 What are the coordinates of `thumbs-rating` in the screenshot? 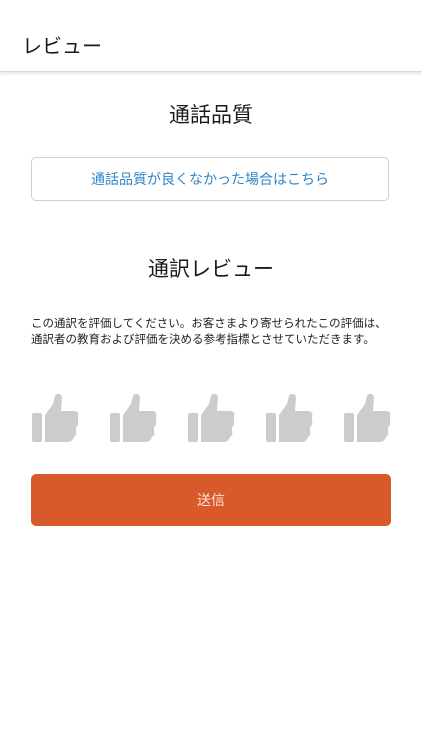 It's located at (211, 418).